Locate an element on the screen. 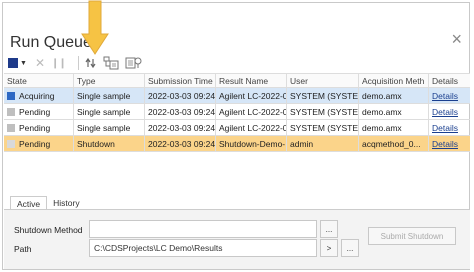  pause-icon: ❙❙ is located at coordinates (59, 63).